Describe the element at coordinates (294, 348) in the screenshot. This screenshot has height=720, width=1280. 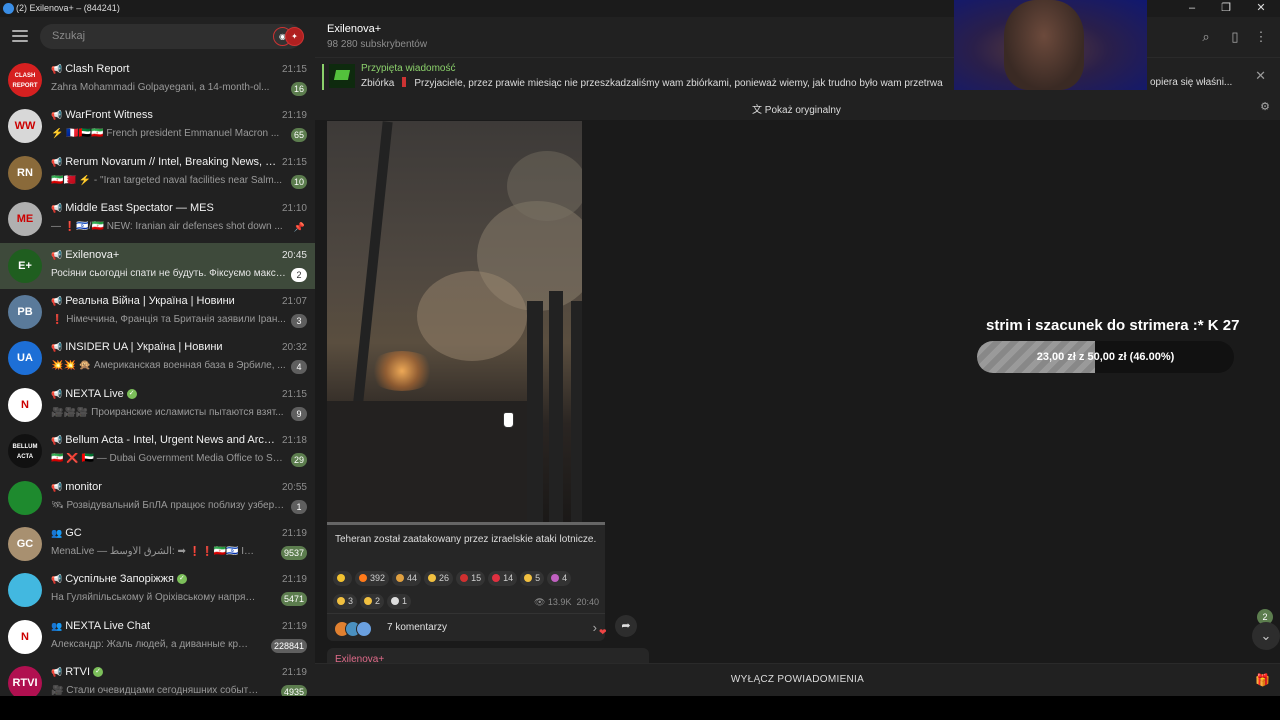
I see `chat-time: 20:32` at that location.